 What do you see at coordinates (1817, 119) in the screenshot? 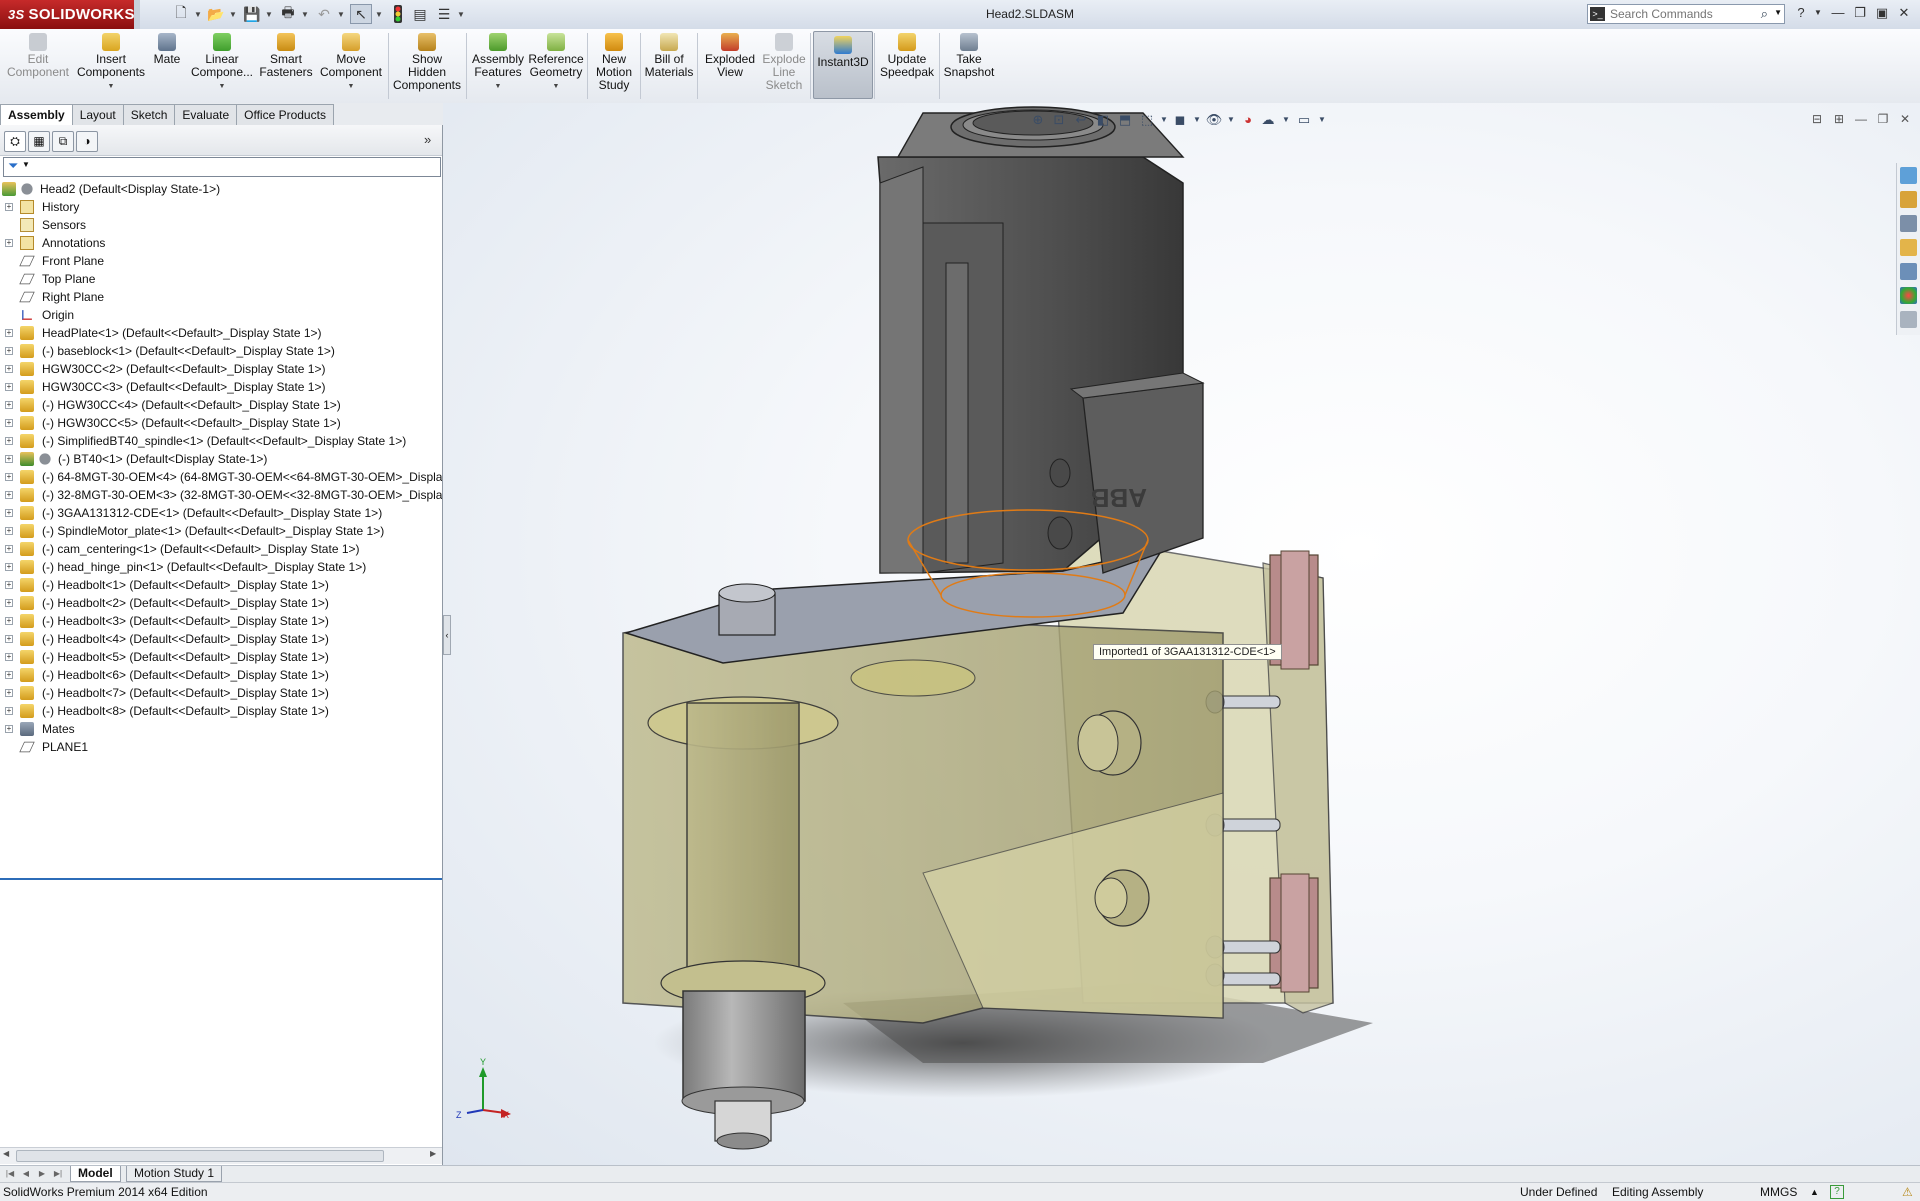
I see `viewport-tile-icon: ⊟` at bounding box center [1817, 119].